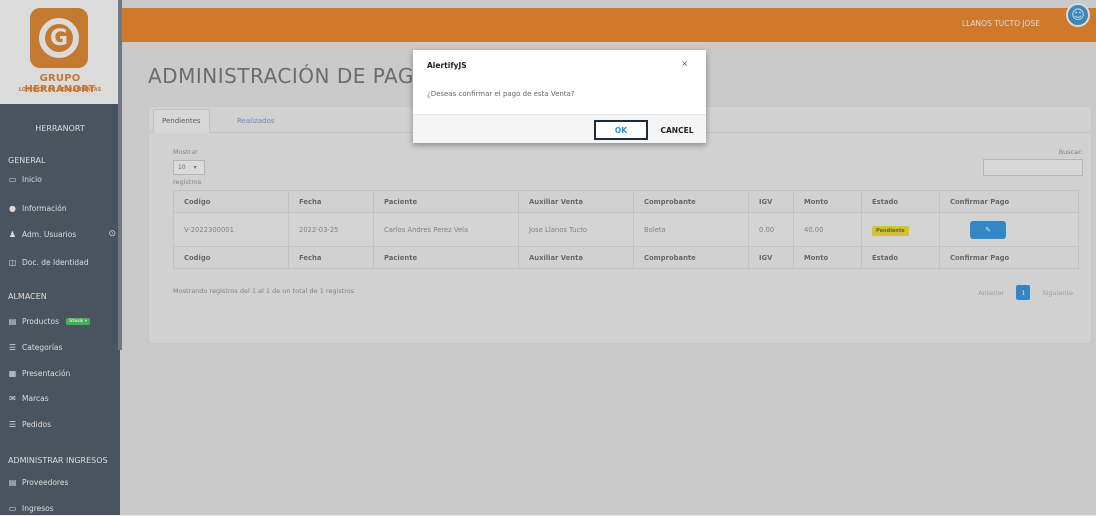 The image size is (1096, 516). Describe the element at coordinates (684, 63) in the screenshot. I see `close-icon: ×` at that location.